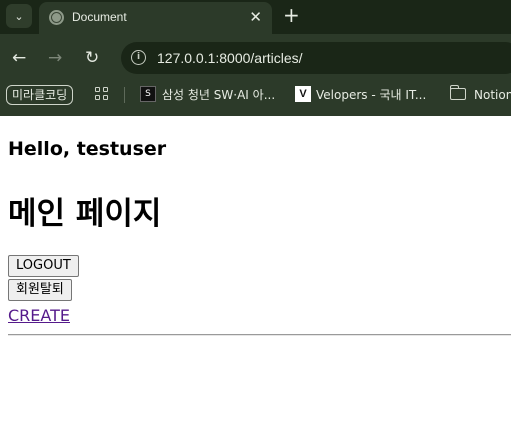 The width and height of the screenshot is (511, 422). What do you see at coordinates (85, 214) in the screenshot?
I see `page-title: 메인 페이지` at bounding box center [85, 214].